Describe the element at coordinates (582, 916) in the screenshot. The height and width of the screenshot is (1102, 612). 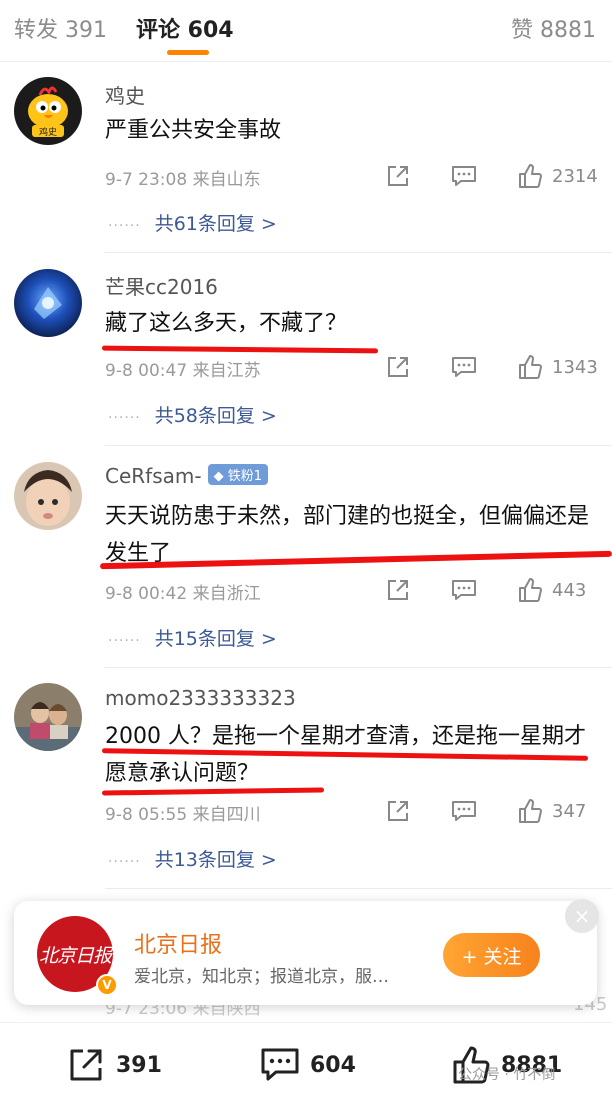
I see `close-icon: ×` at that location.